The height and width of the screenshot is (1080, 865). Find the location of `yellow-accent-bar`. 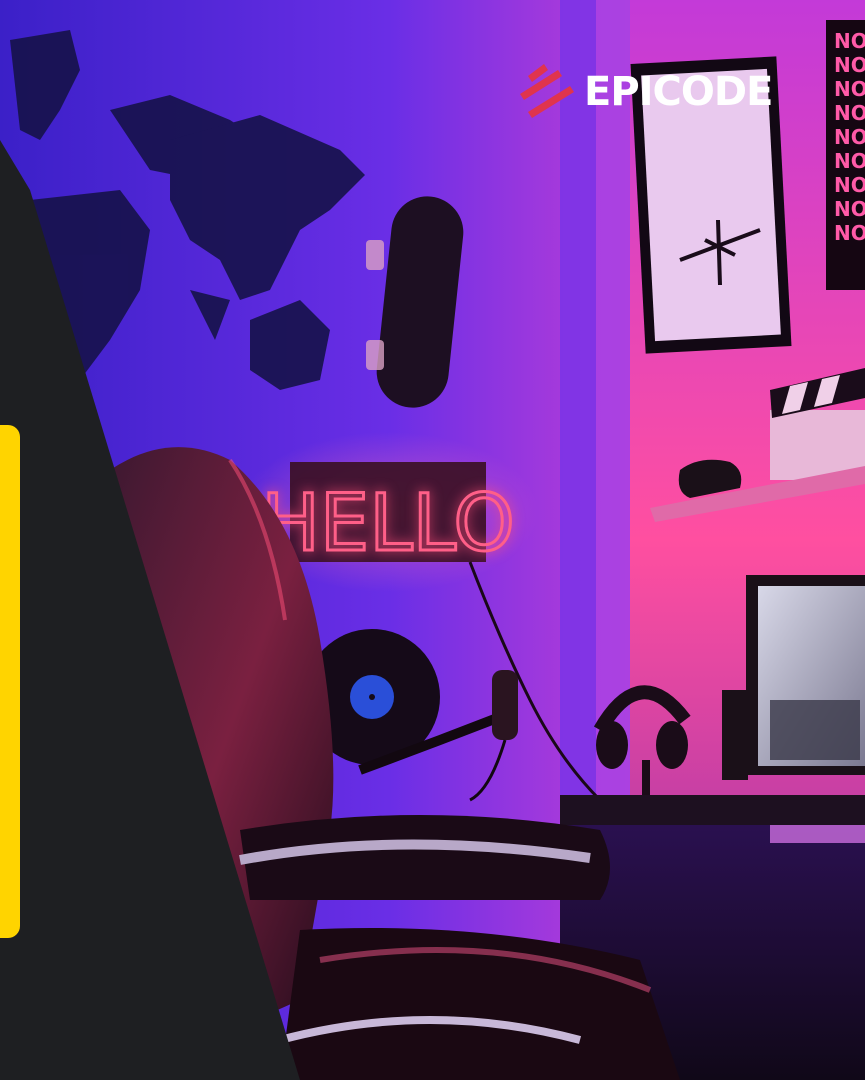

yellow-accent-bar is located at coordinates (10, 681).